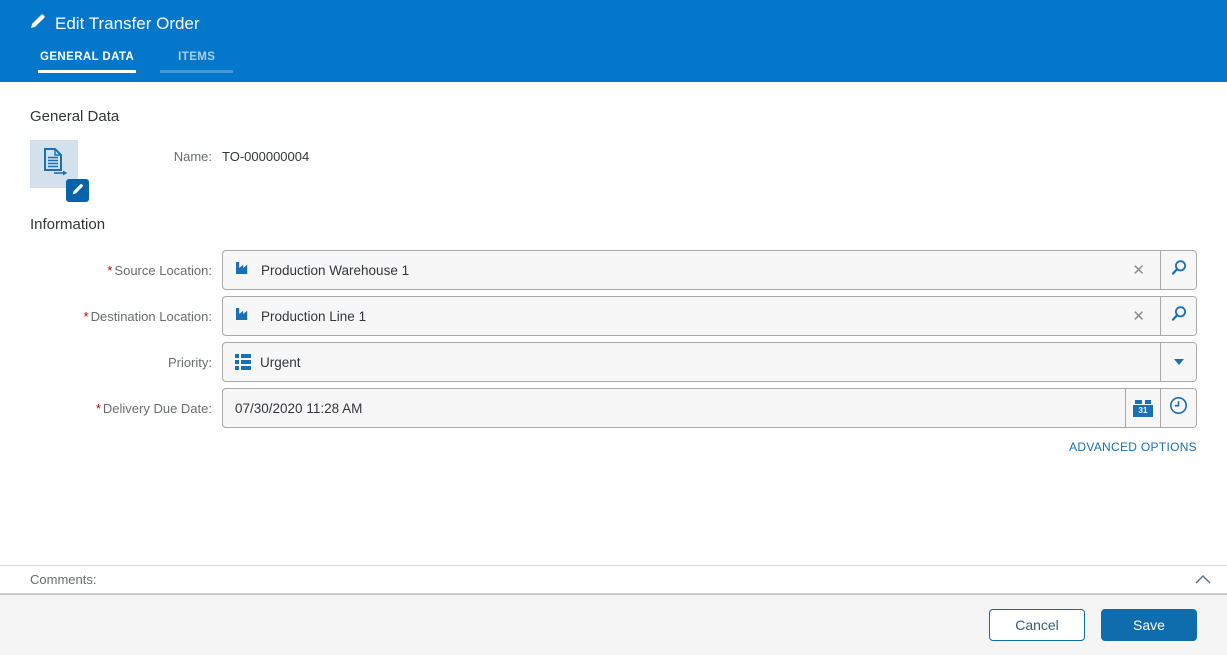 The width and height of the screenshot is (1227, 655). What do you see at coordinates (613, 62) in the screenshot?
I see `tab-strip: GENERAL DATA ITEMS` at bounding box center [613, 62].